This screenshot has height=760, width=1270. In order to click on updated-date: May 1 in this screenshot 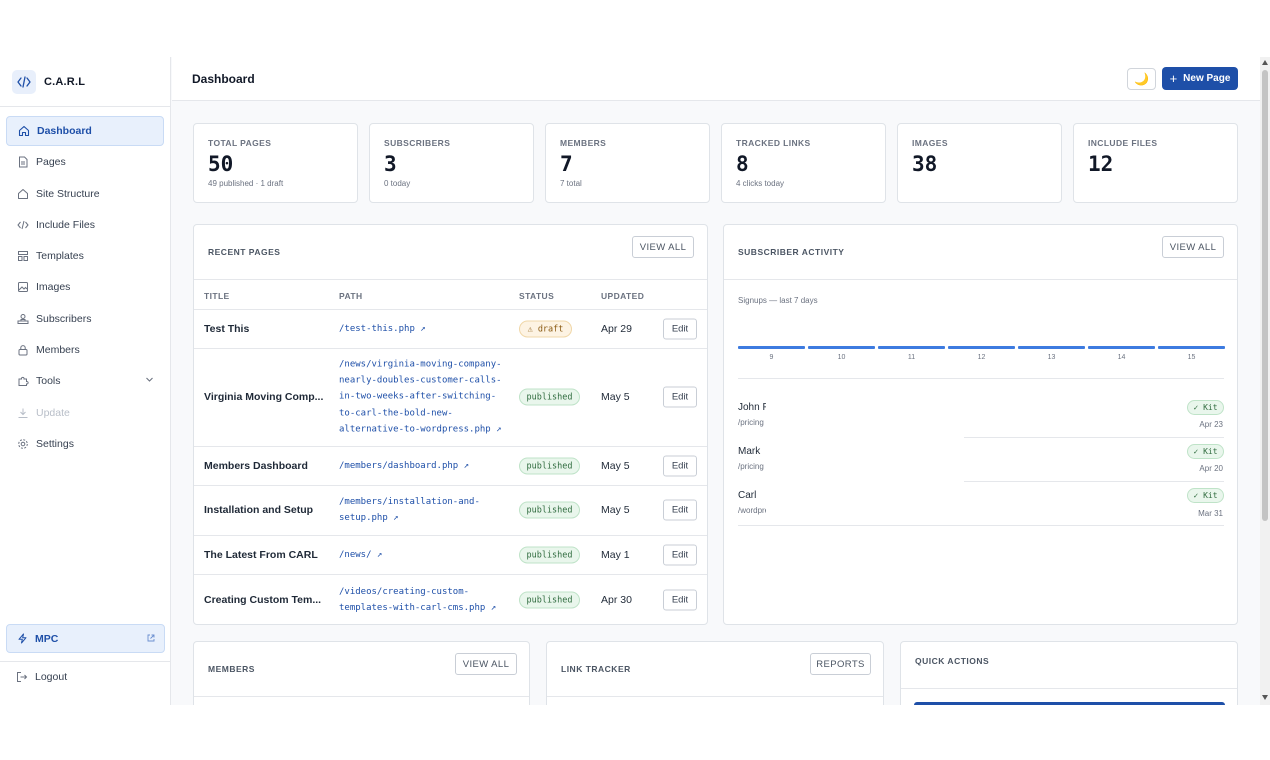, I will do `click(615, 555)`.